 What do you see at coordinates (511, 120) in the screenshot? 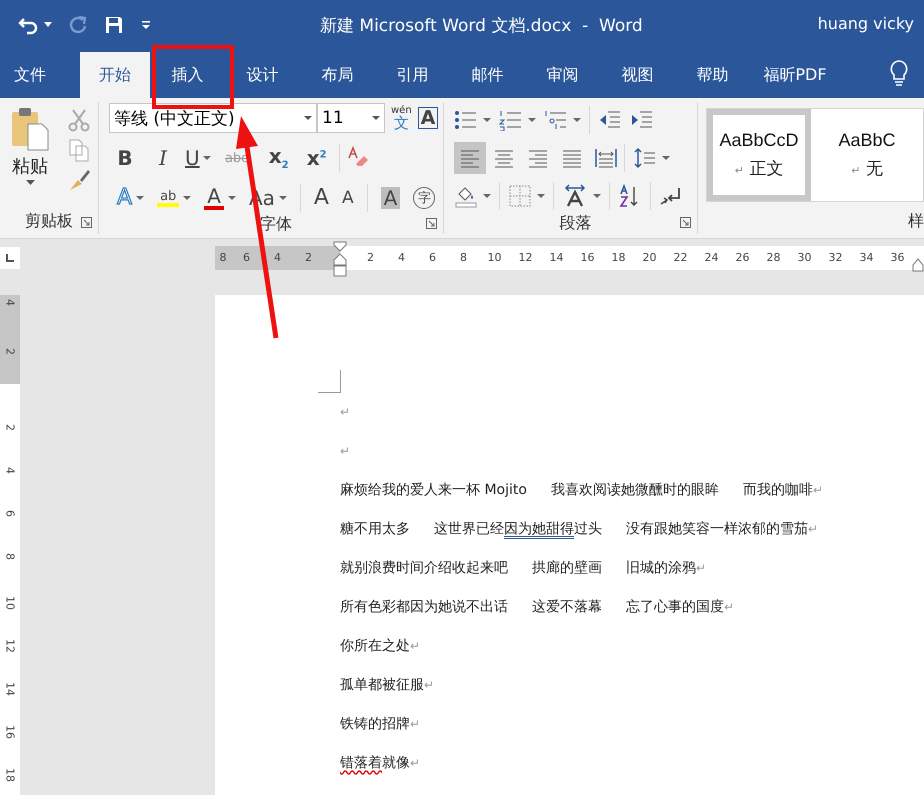
I see `numbered-list-icon` at bounding box center [511, 120].